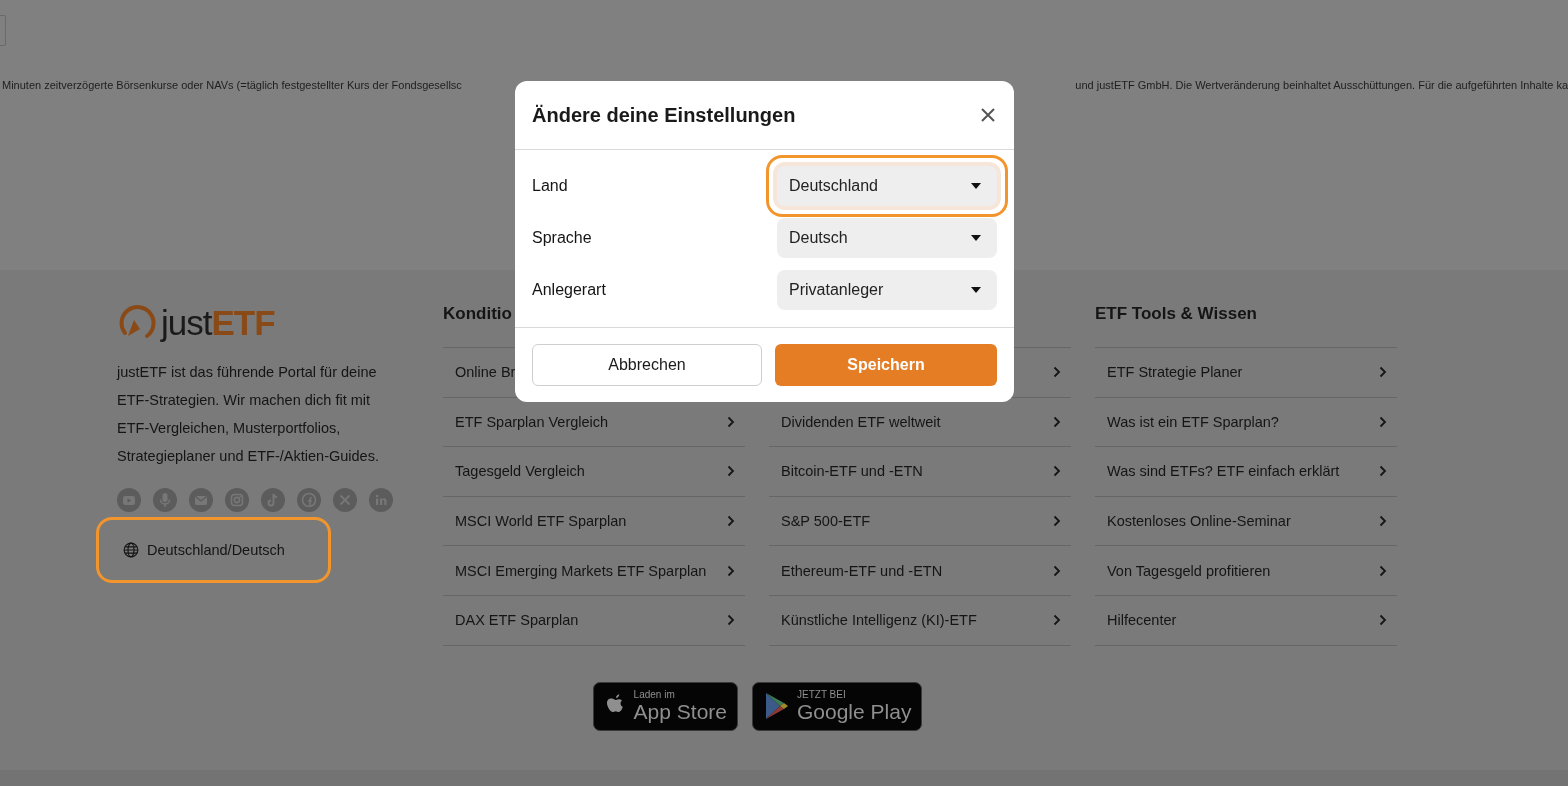 The width and height of the screenshot is (1568, 786). I want to click on save-button: Speichern, so click(886, 365).